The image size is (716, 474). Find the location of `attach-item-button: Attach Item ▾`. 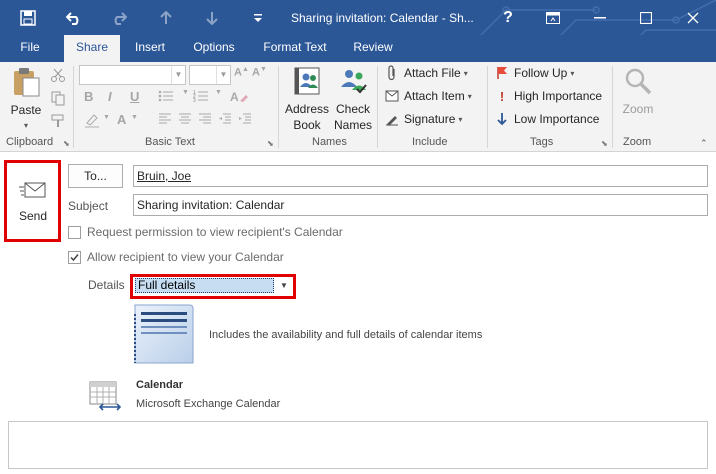

attach-item-button: Attach Item ▾ is located at coordinates (428, 96).